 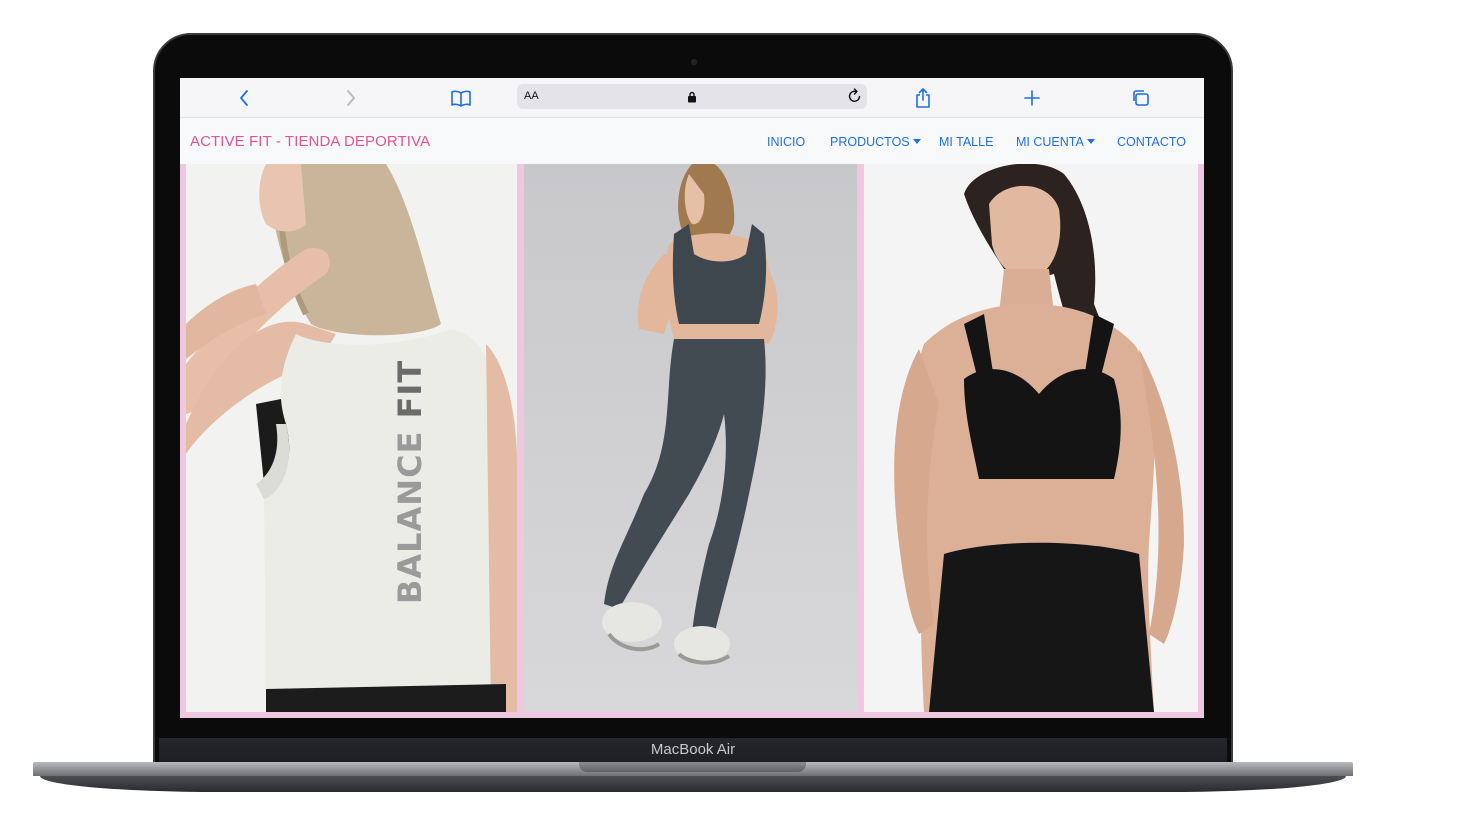 What do you see at coordinates (410, 389) in the screenshot?
I see `shirt-print-word: FIT` at bounding box center [410, 389].